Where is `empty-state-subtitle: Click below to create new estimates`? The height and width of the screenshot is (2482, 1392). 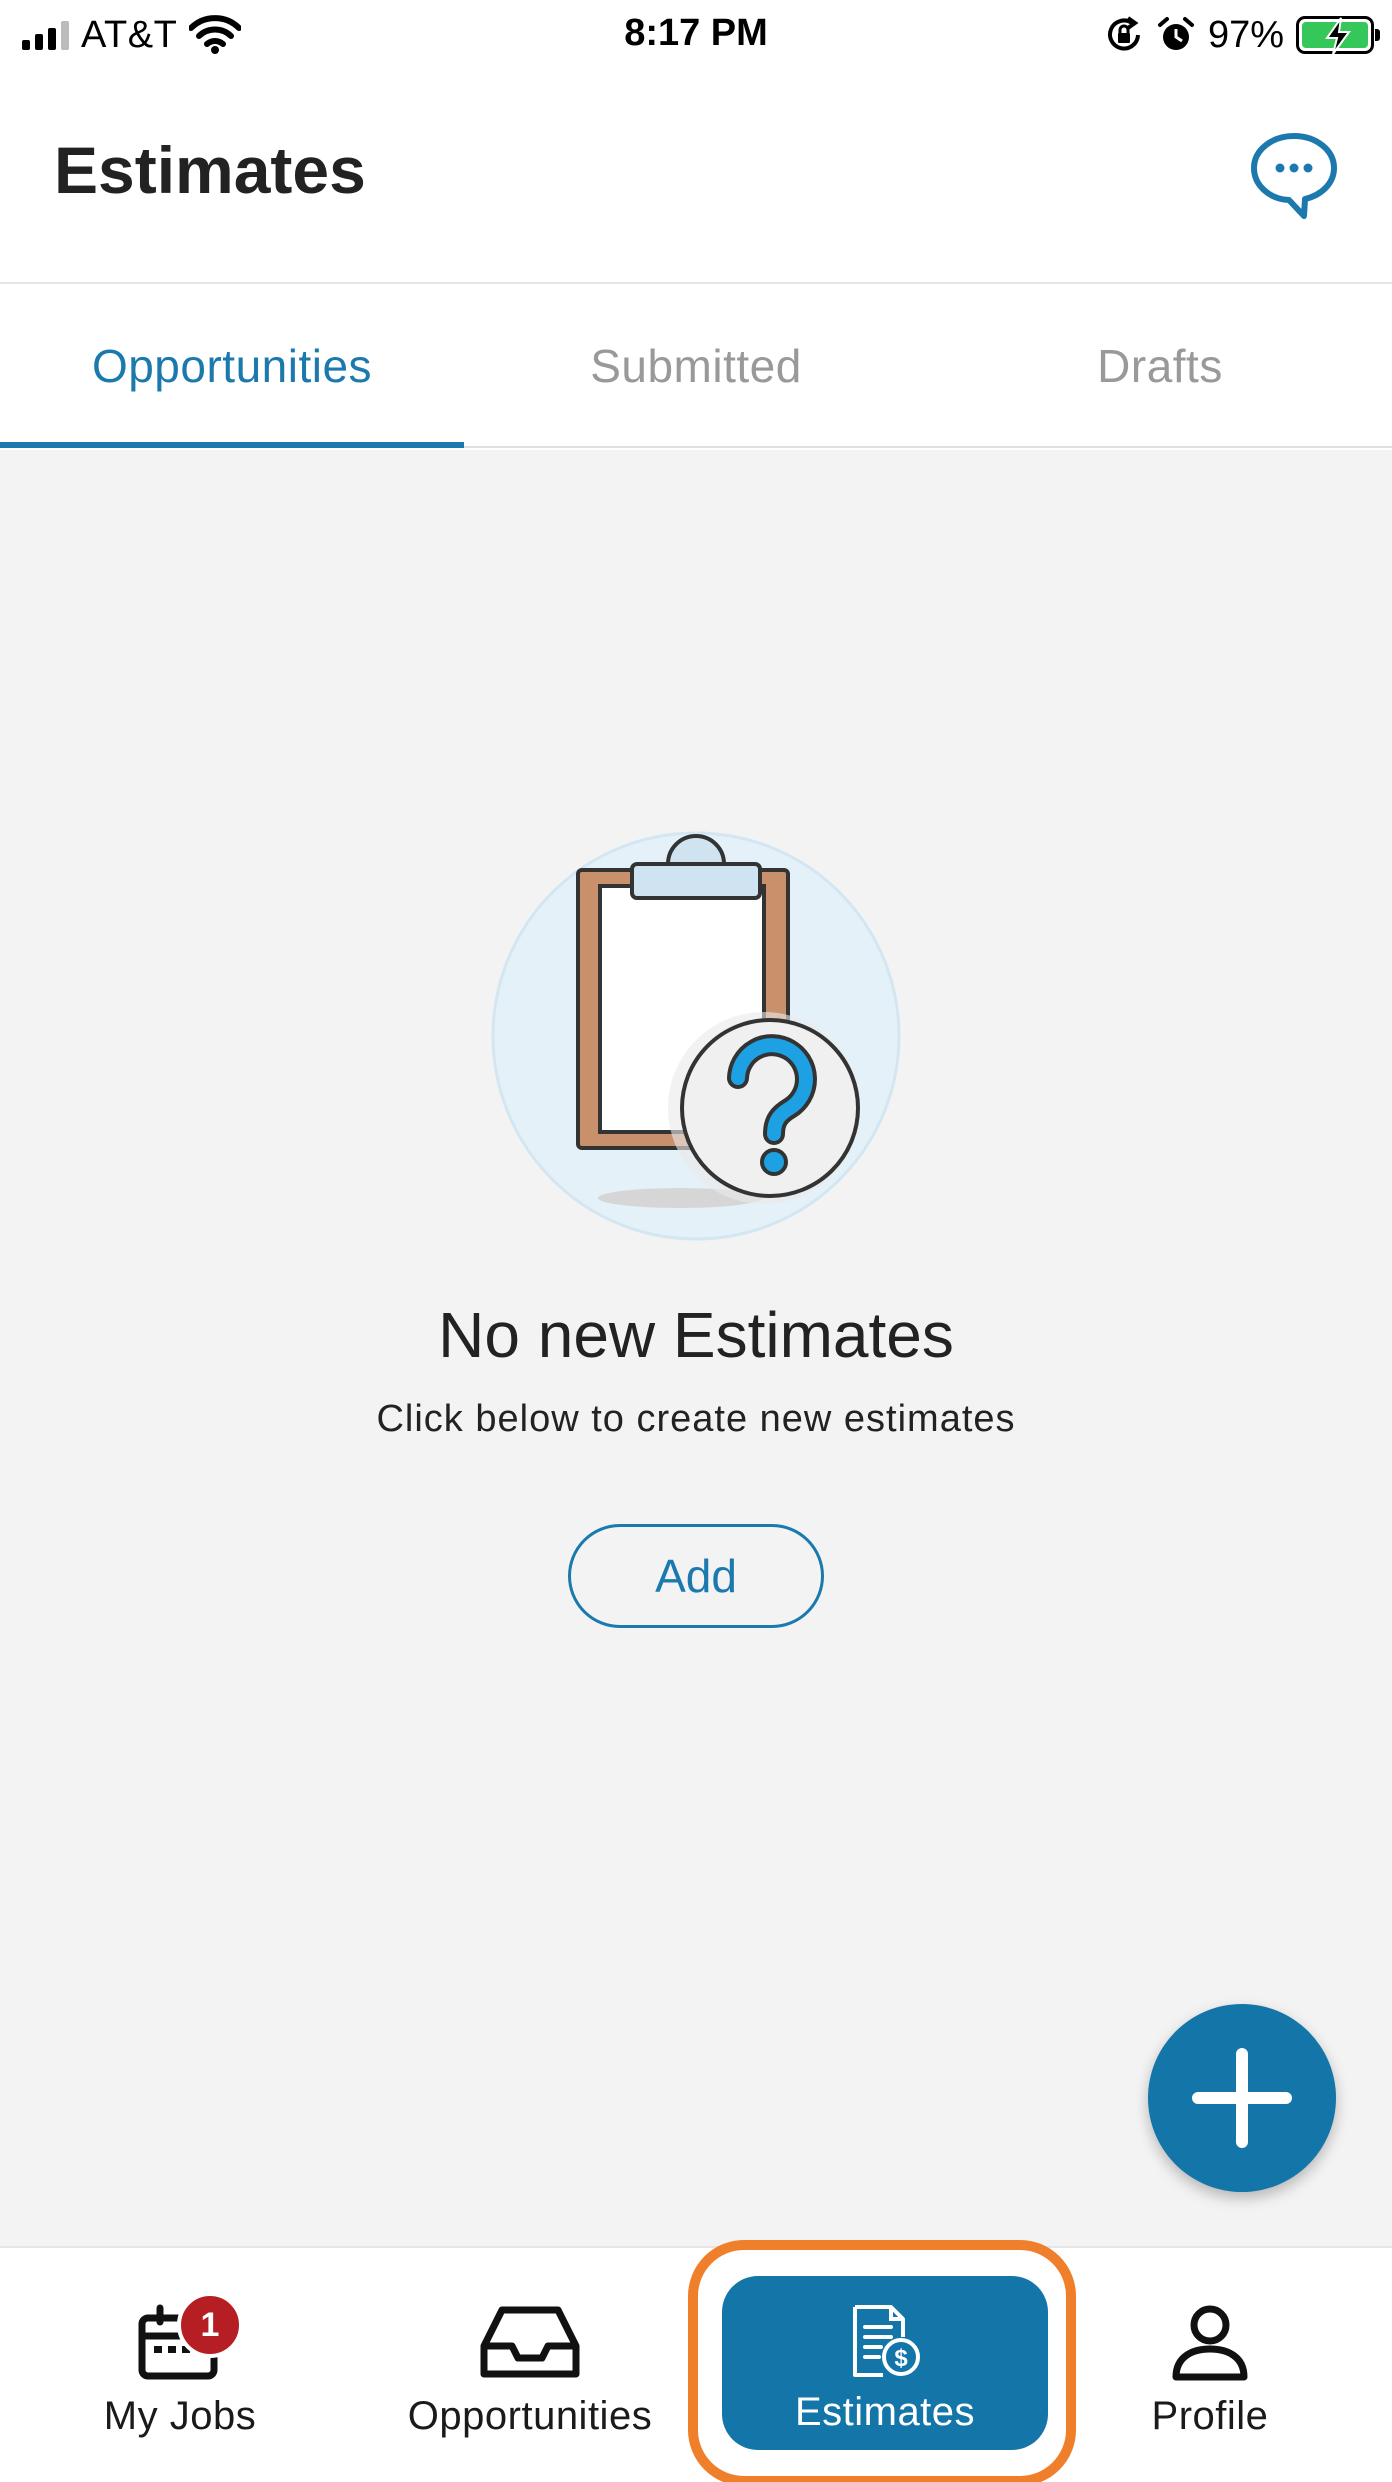 empty-state-subtitle: Click below to create new estimates is located at coordinates (696, 1419).